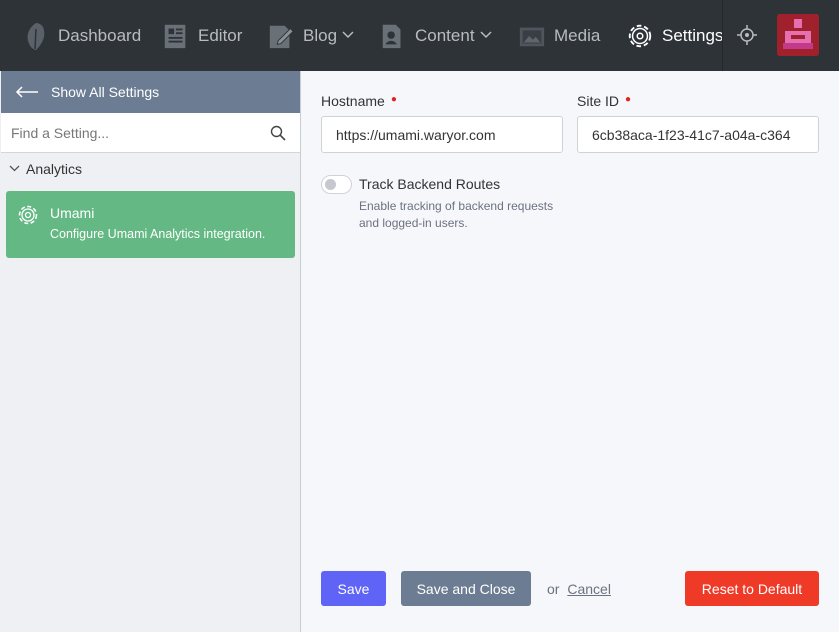 The width and height of the screenshot is (839, 632). Describe the element at coordinates (752, 588) in the screenshot. I see `reset-to-default-button: Reset to Default` at that location.